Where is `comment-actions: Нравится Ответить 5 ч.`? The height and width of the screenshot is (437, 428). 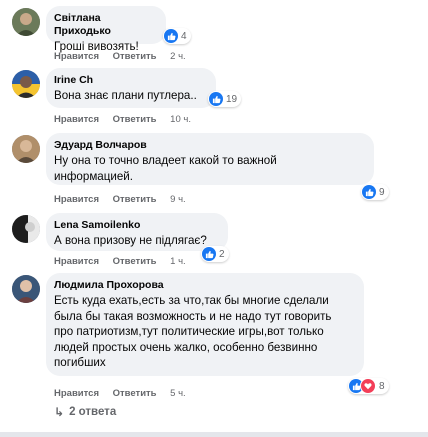
comment-actions: Нравится Ответить 5 ч. is located at coordinates (125, 393).